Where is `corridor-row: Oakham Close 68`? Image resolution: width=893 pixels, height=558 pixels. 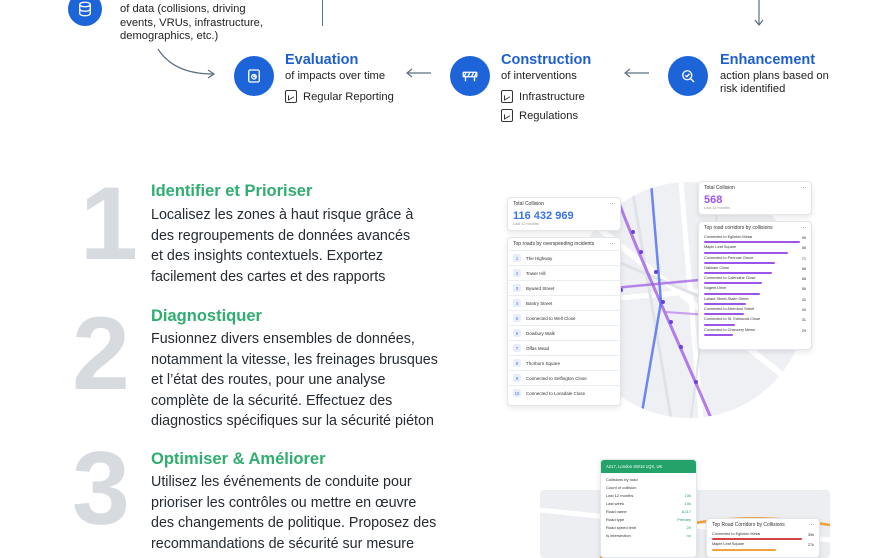 corridor-row: Oakham Close 68 is located at coordinates (755, 270).